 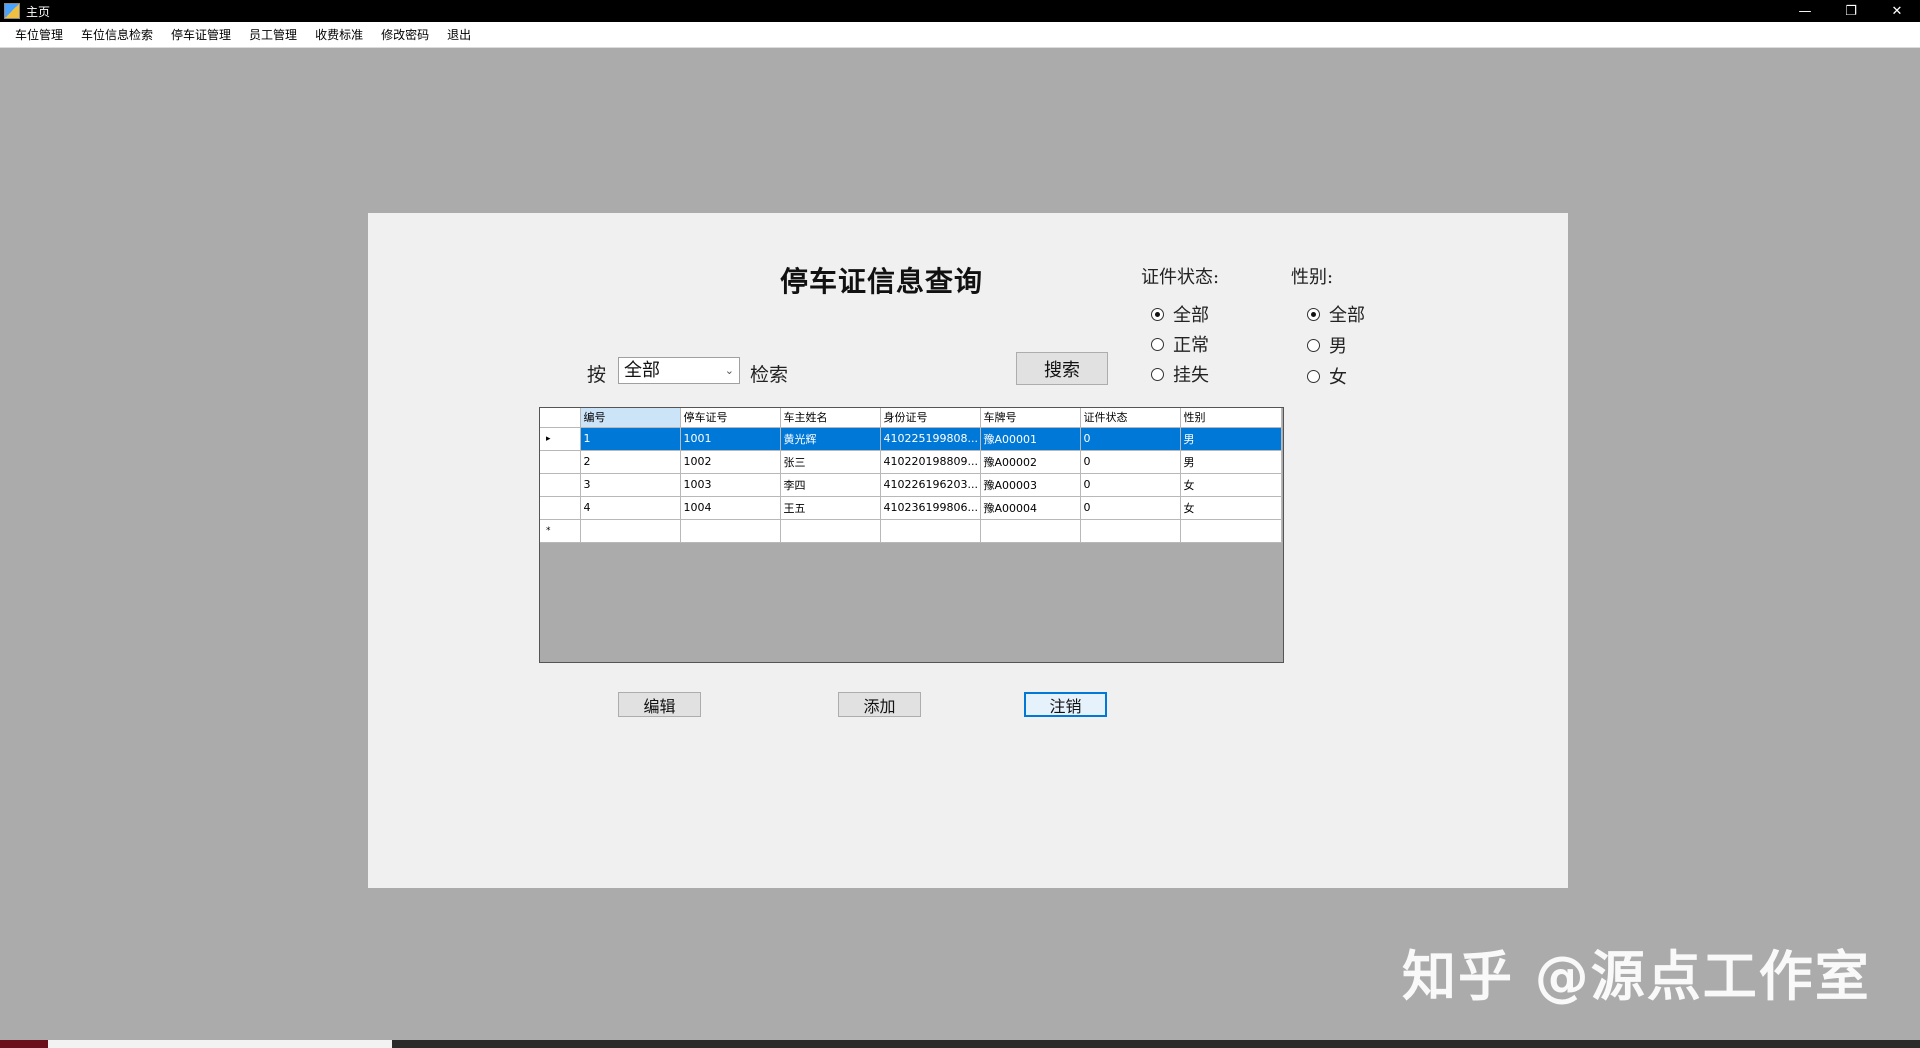 What do you see at coordinates (38, 11) in the screenshot?
I see `window-title: 主页` at bounding box center [38, 11].